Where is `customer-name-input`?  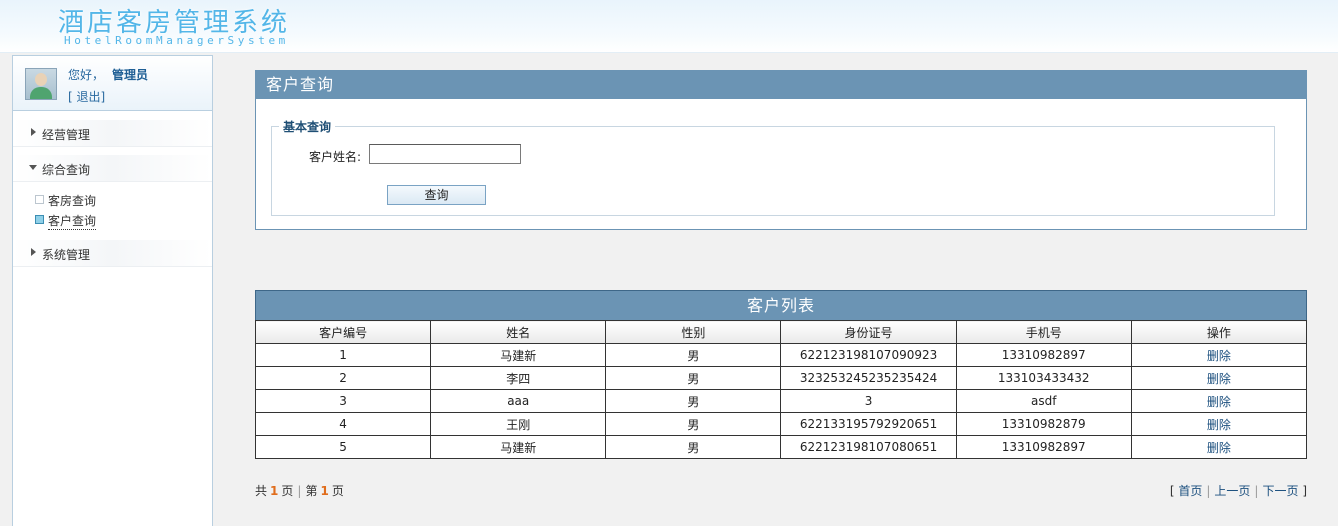
customer-name-input is located at coordinates (445, 154).